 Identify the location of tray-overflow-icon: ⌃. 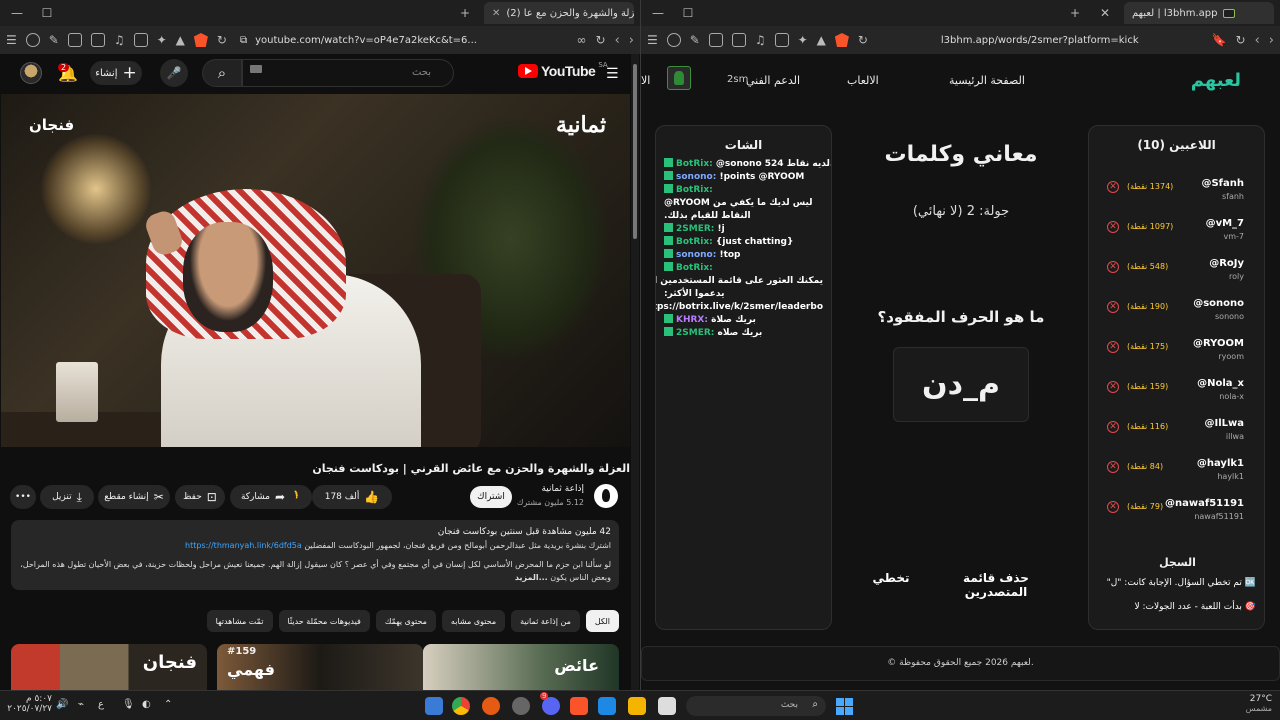
(168, 704).